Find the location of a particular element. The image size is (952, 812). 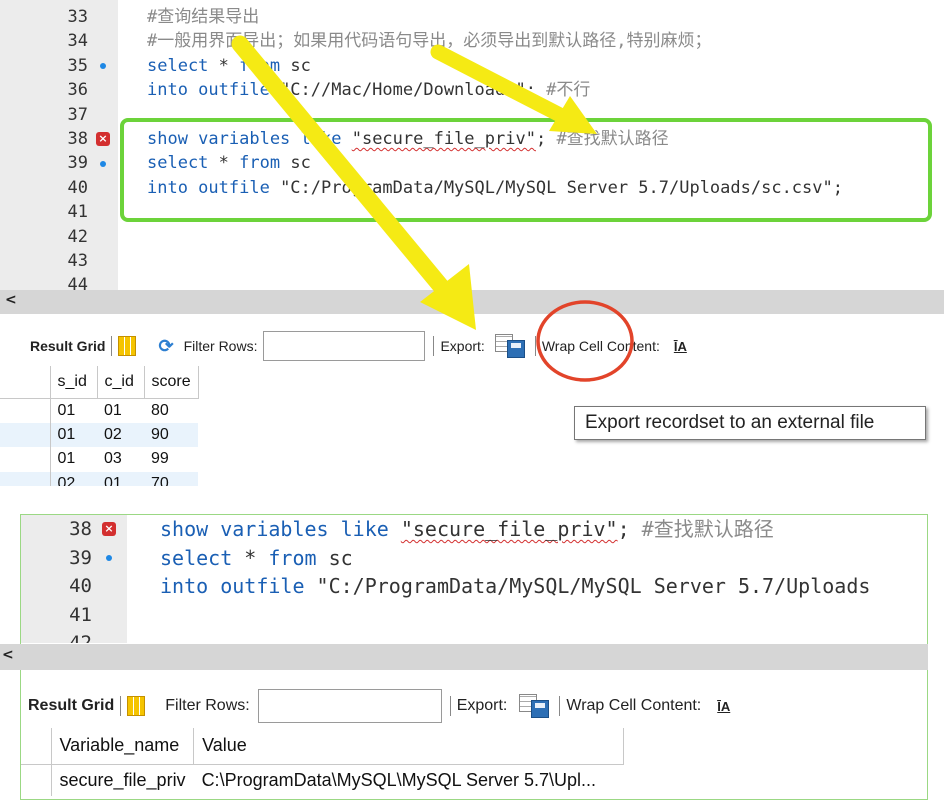

statement-marker-icon is located at coordinates (109, 557).